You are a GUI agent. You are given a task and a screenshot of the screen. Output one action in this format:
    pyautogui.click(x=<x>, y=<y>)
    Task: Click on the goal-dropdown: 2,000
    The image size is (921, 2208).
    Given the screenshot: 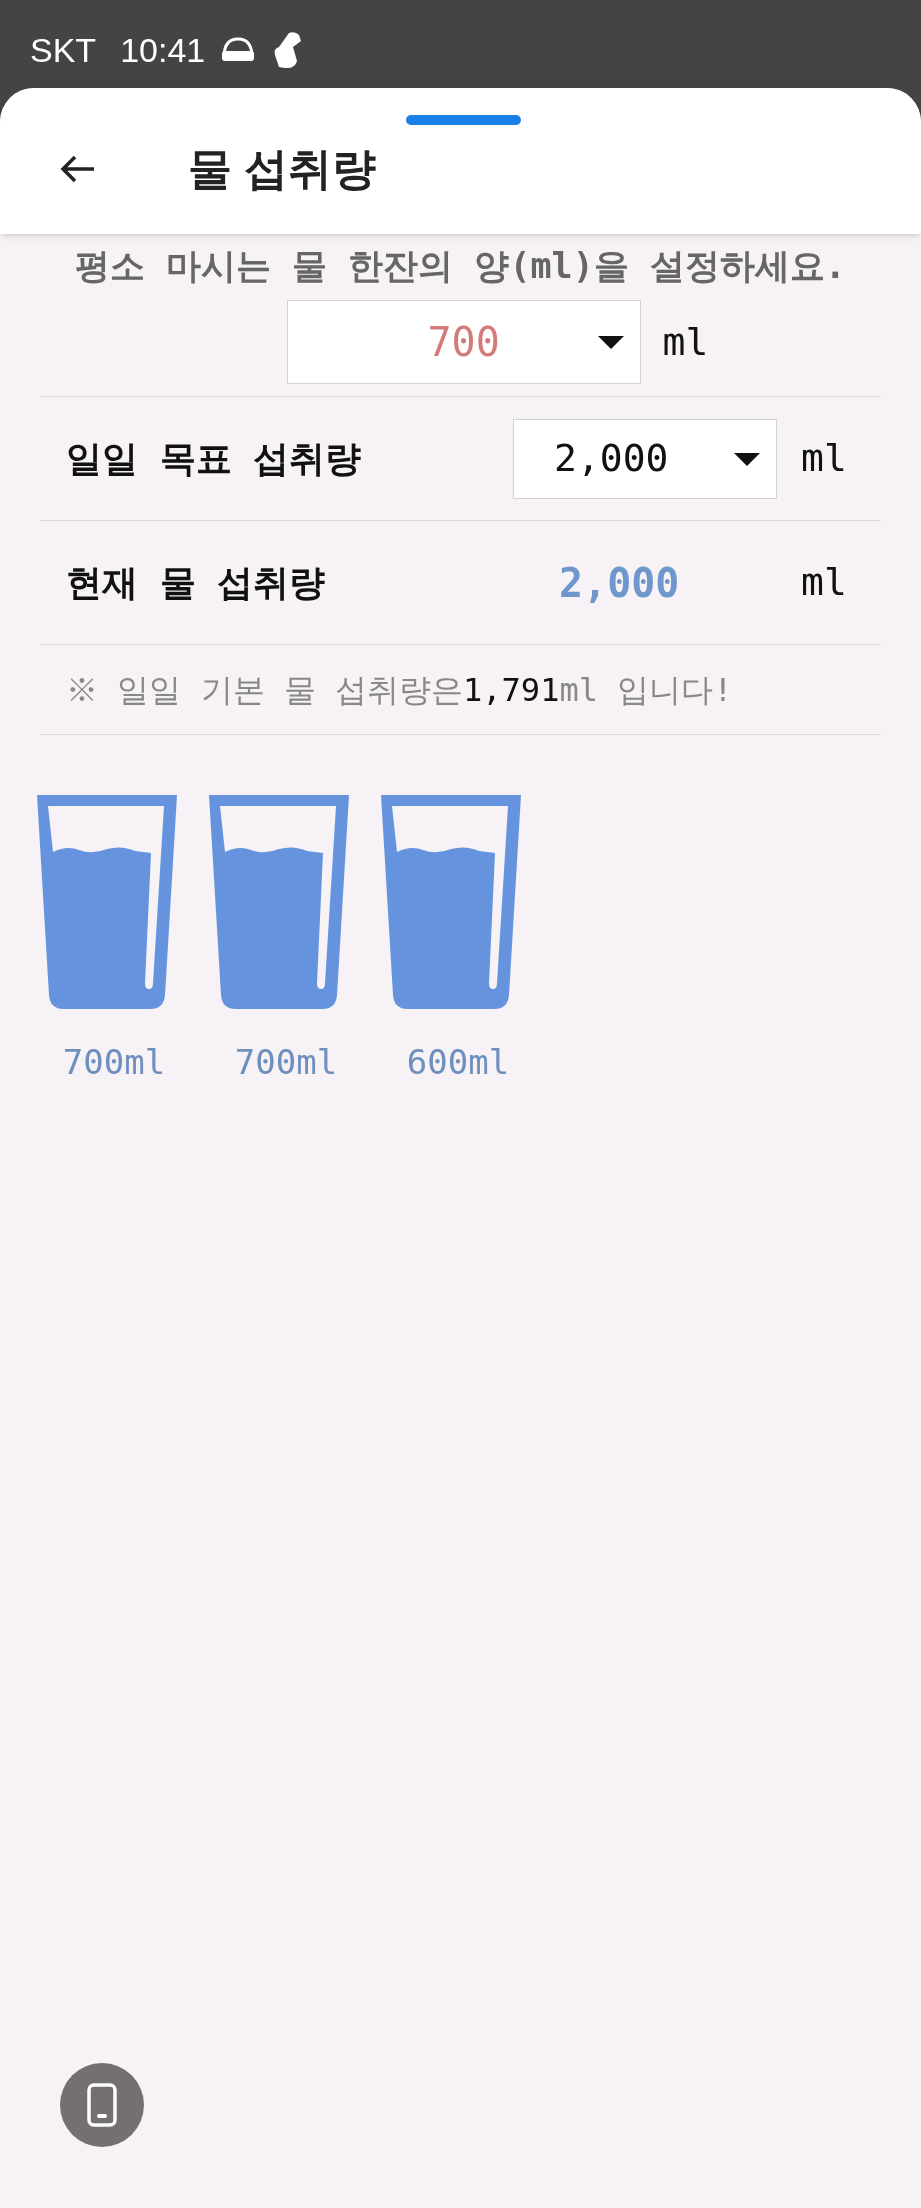 What is the action you would take?
    pyautogui.click(x=645, y=458)
    